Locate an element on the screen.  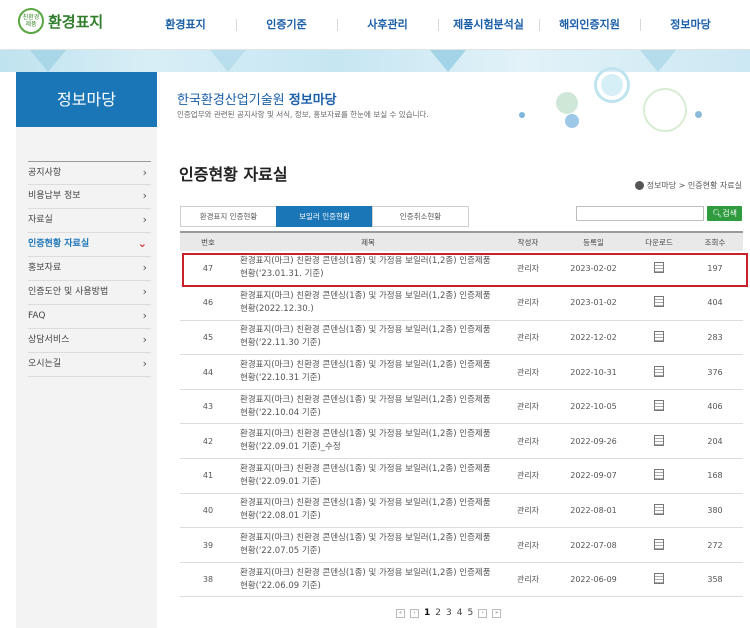
row-date: 2022-09-07 is located at coordinates (593, 476).